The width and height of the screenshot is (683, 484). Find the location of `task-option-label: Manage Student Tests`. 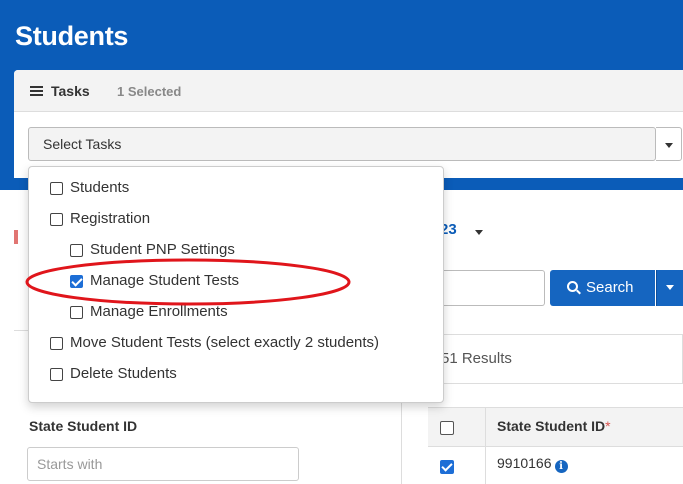

task-option-label: Manage Student Tests is located at coordinates (164, 280).